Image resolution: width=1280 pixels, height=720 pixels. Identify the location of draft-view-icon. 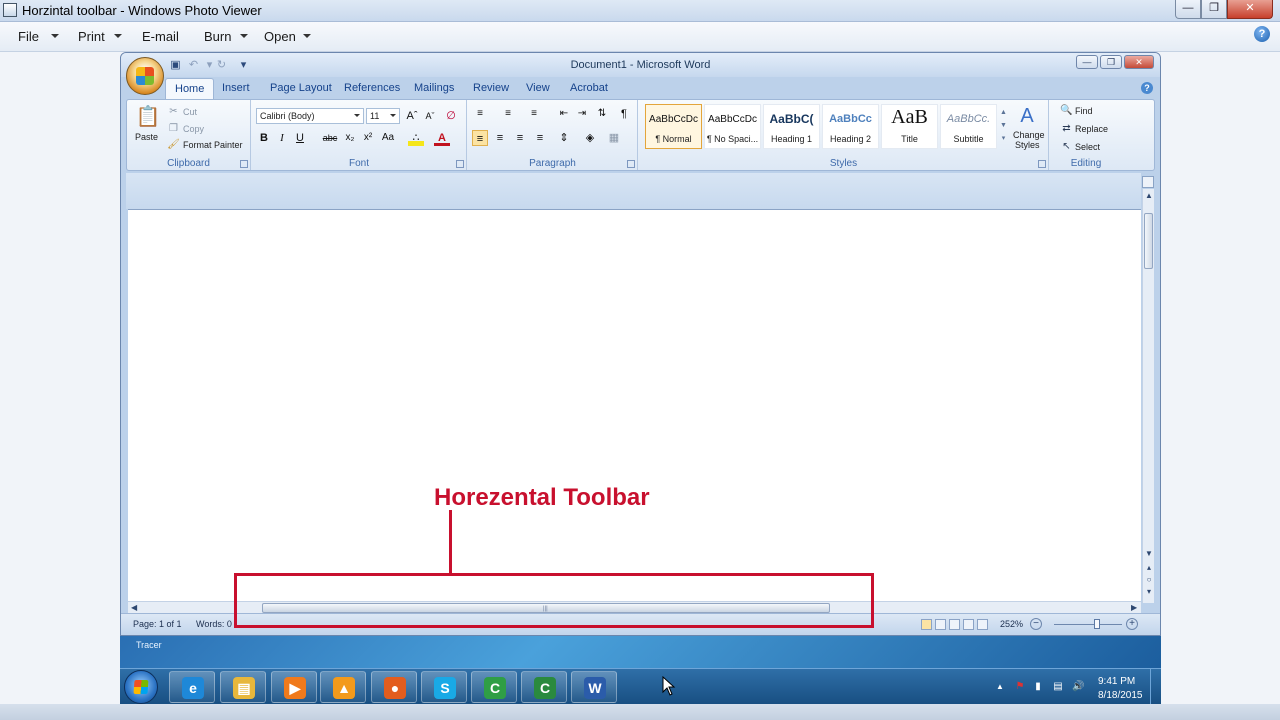
(982, 624).